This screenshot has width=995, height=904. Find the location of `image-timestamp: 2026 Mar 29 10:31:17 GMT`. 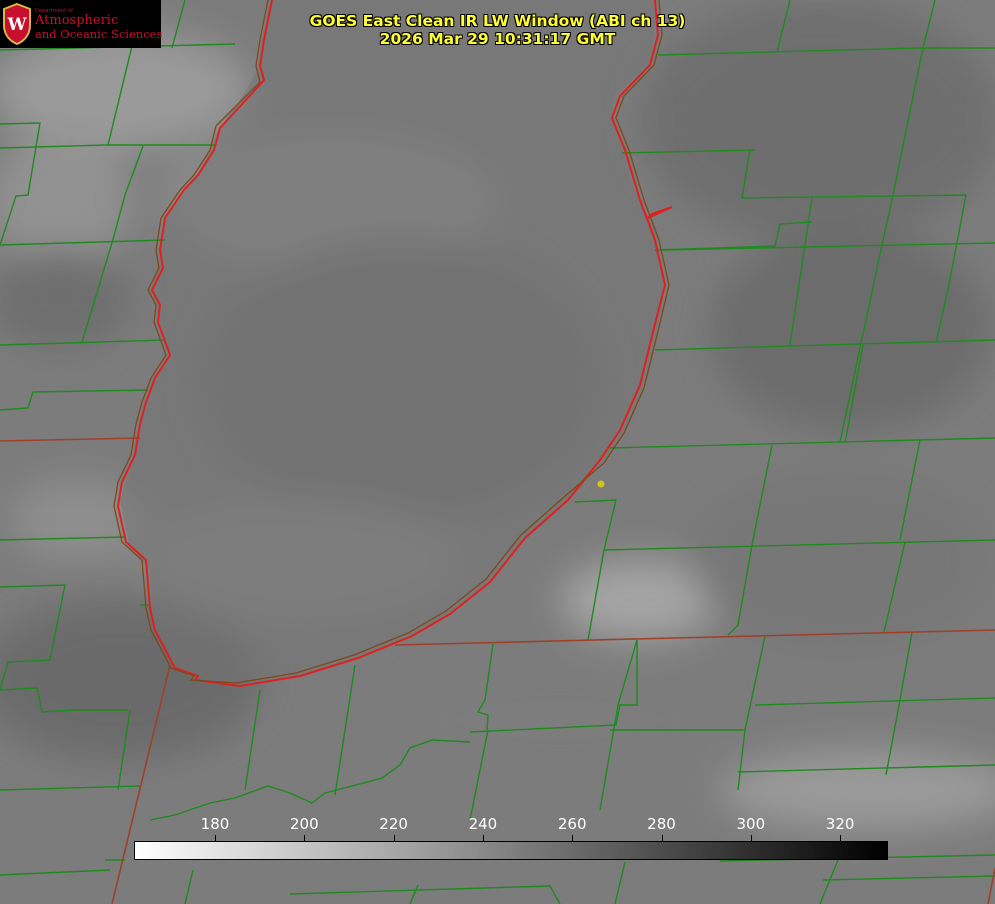

image-timestamp: 2026 Mar 29 10:31:17 GMT is located at coordinates (497, 39).